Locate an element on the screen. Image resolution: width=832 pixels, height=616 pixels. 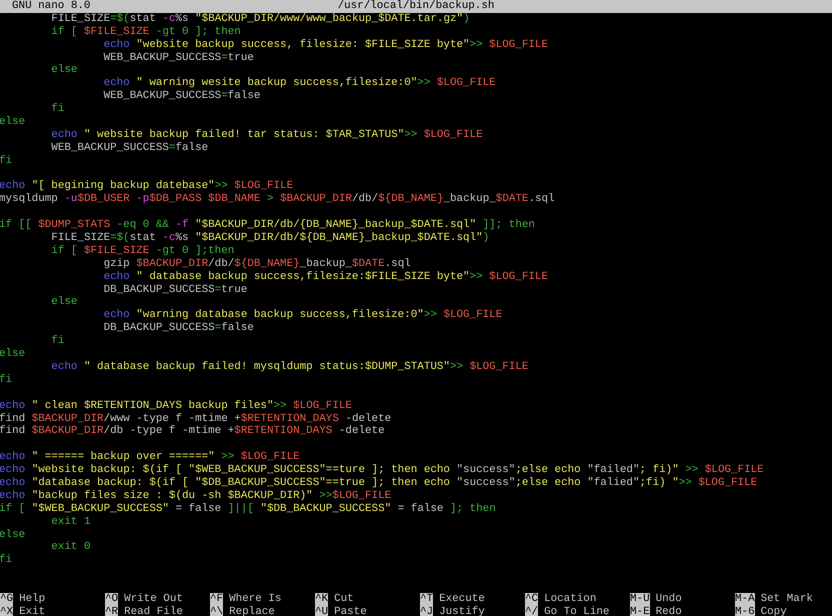
shortcut-key: ^F is located at coordinates (217, 599).